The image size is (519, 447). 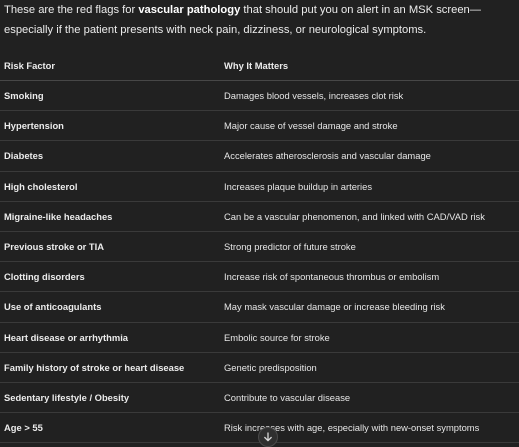 I want to click on table-header-row: Risk Factor Why It Matters, so click(x=259, y=66).